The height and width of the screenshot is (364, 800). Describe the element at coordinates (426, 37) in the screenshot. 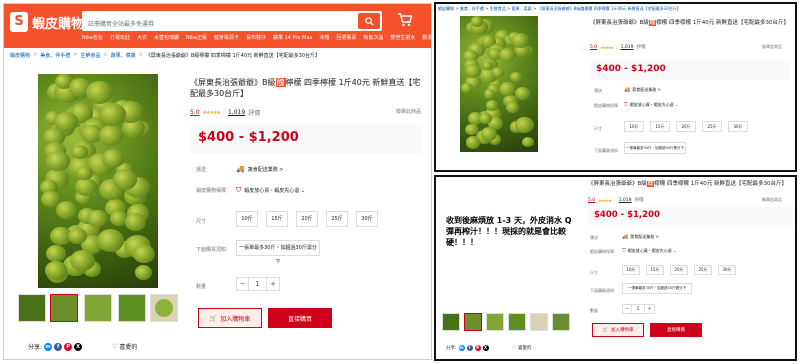

I see `hot-word-link: 動漫子食` at that location.